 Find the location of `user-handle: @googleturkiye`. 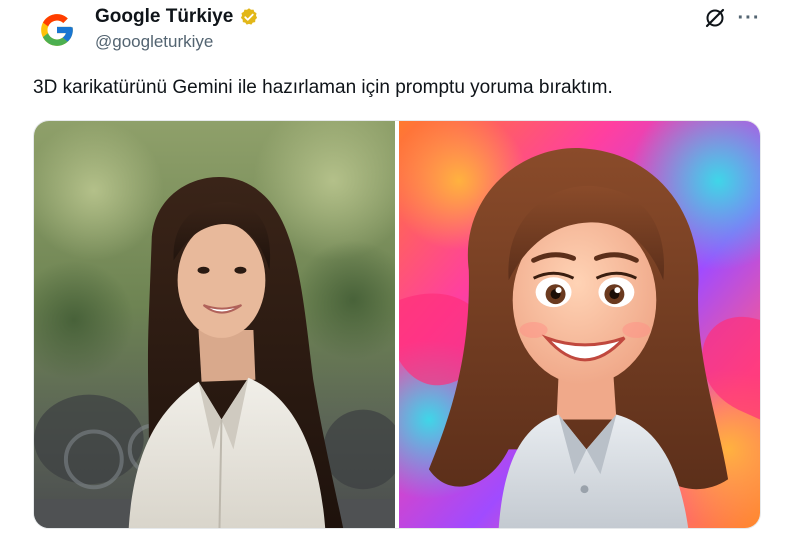

user-handle: @googleturkiye is located at coordinates (154, 42).